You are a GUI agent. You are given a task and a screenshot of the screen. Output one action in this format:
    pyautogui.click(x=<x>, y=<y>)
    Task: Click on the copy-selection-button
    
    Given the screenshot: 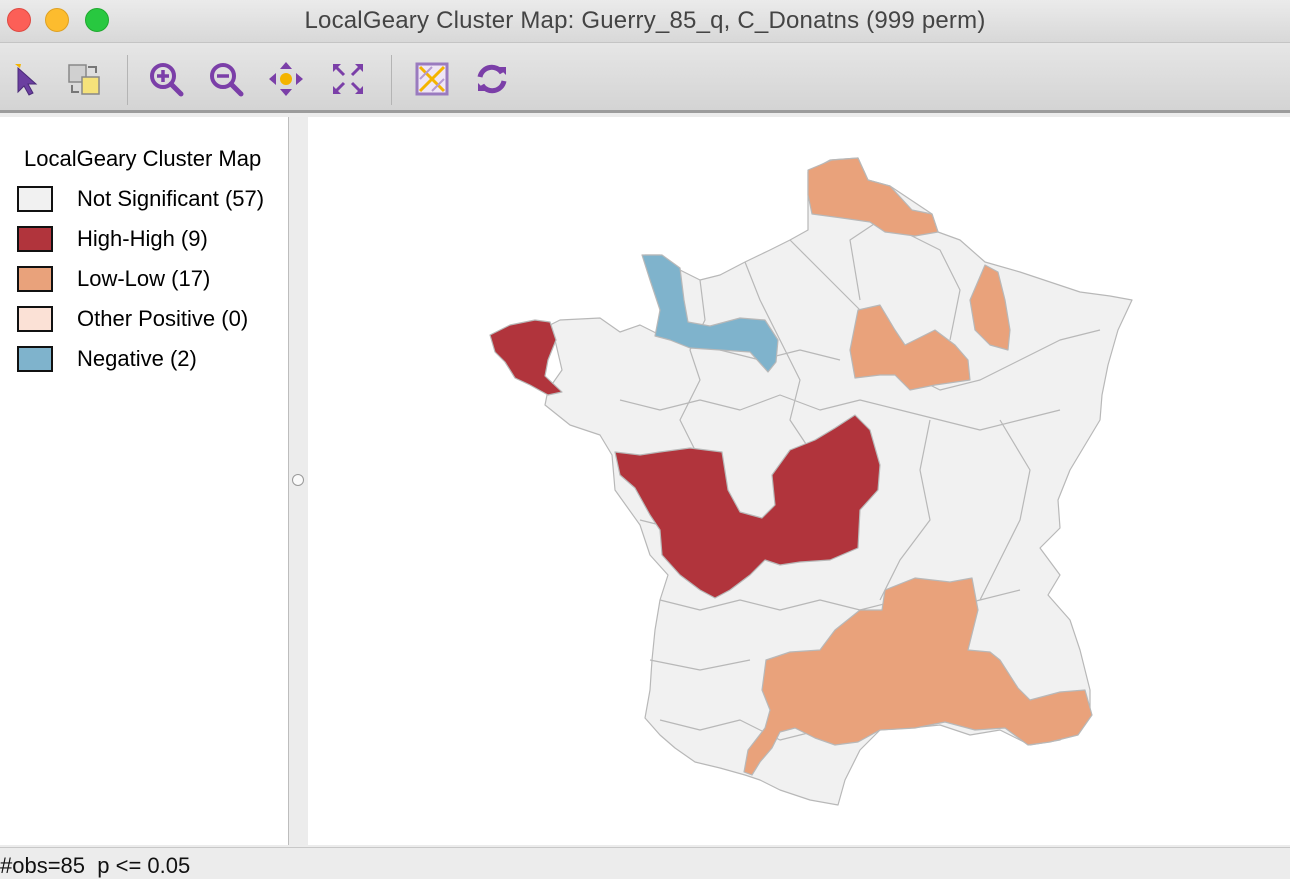 What is the action you would take?
    pyautogui.click(x=84, y=79)
    